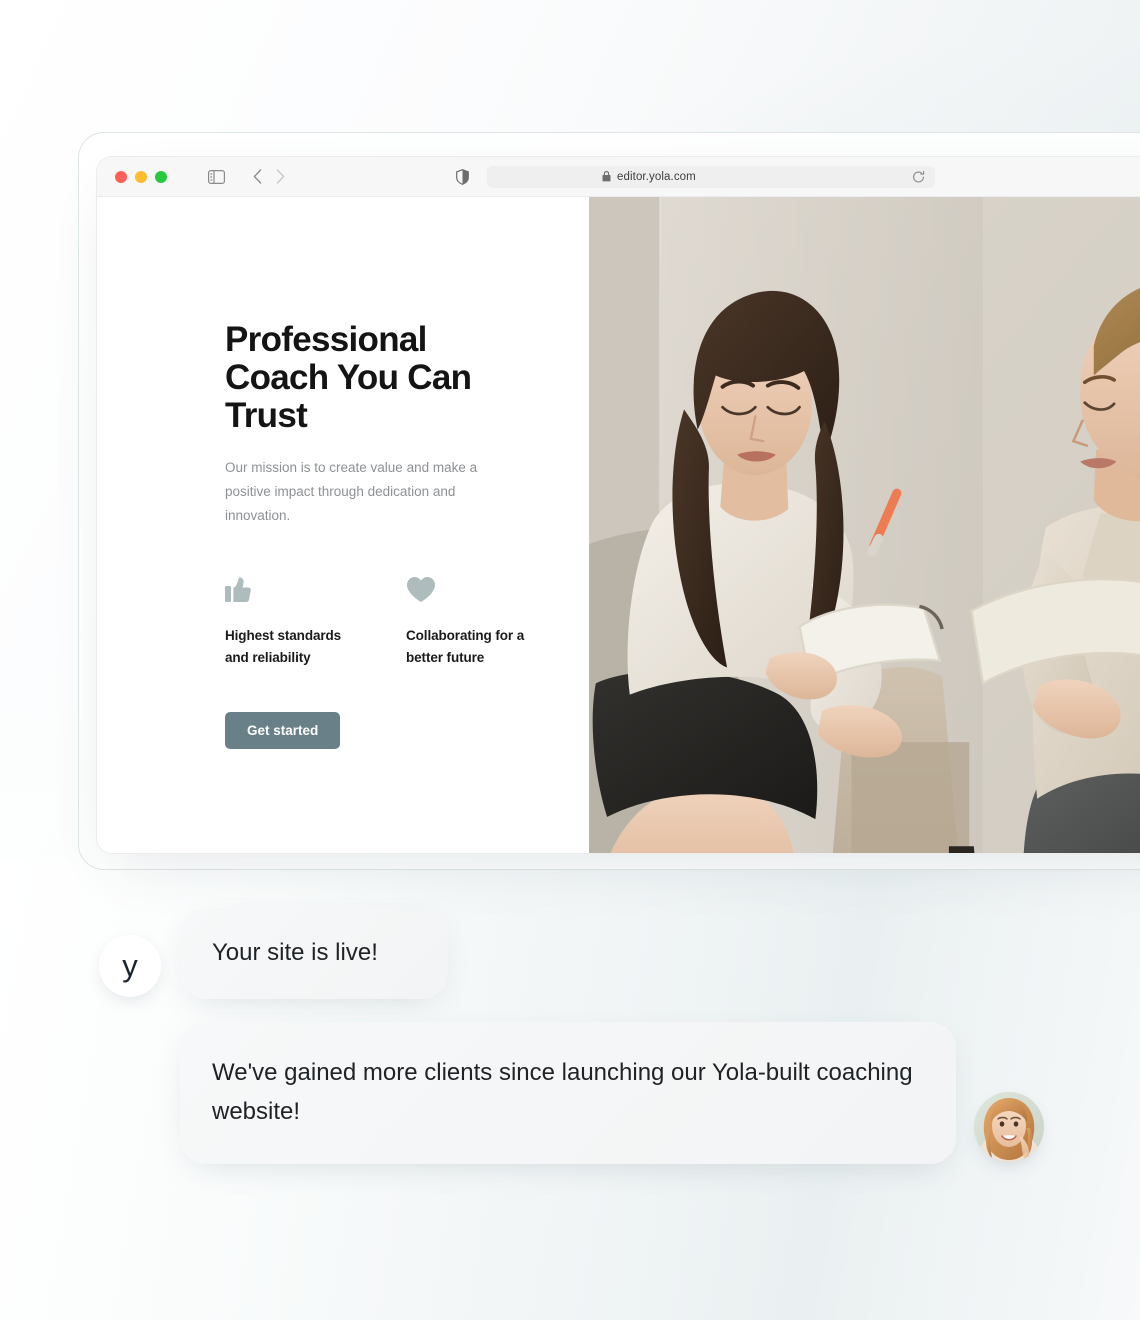 Image resolution: width=1140 pixels, height=1320 pixels. What do you see at coordinates (348, 377) in the screenshot?
I see `page-title: Professional Coach You Can Trust` at bounding box center [348, 377].